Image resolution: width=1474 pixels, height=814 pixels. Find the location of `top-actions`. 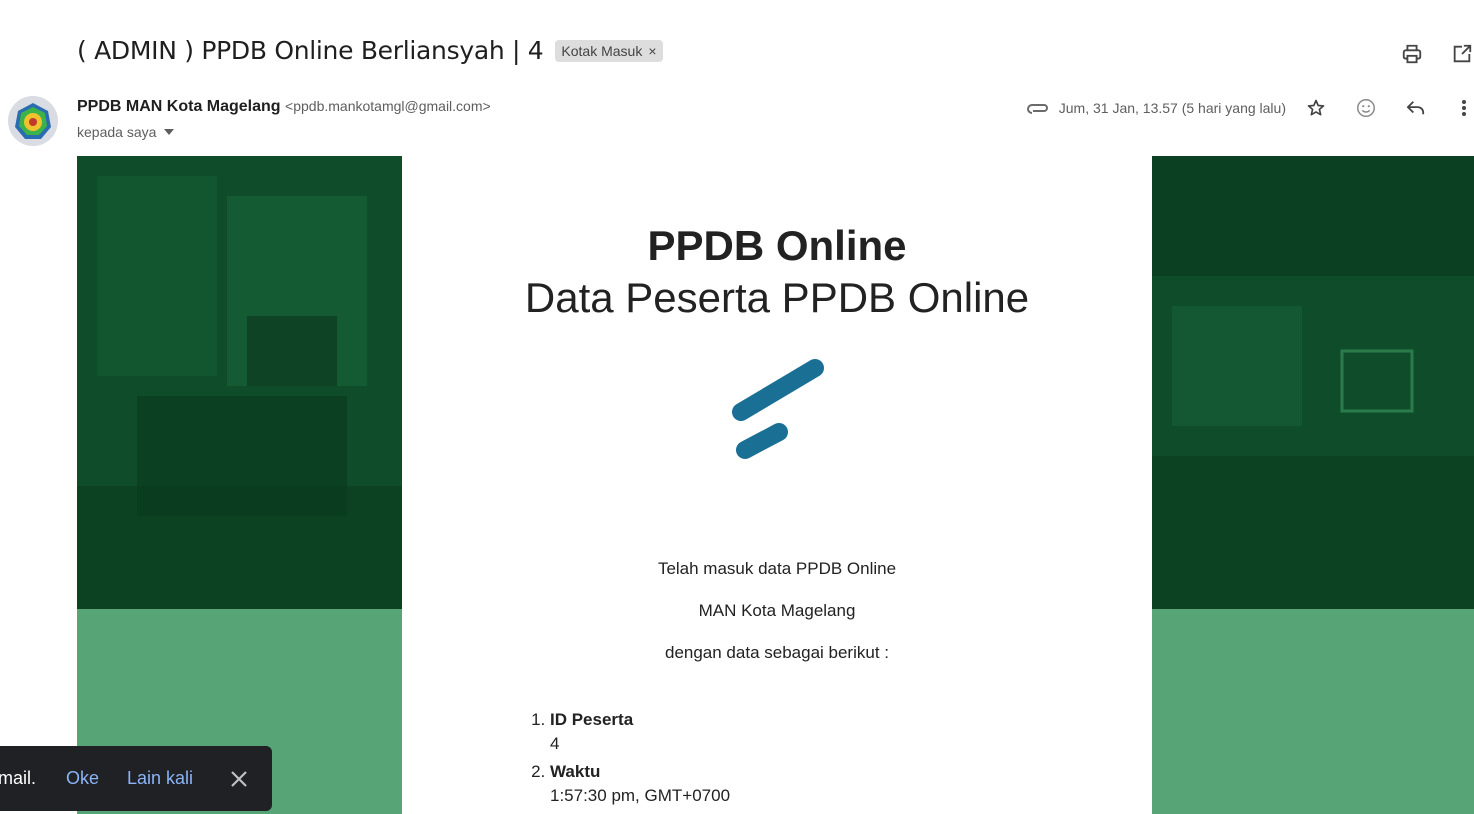

top-actions is located at coordinates (1437, 54).